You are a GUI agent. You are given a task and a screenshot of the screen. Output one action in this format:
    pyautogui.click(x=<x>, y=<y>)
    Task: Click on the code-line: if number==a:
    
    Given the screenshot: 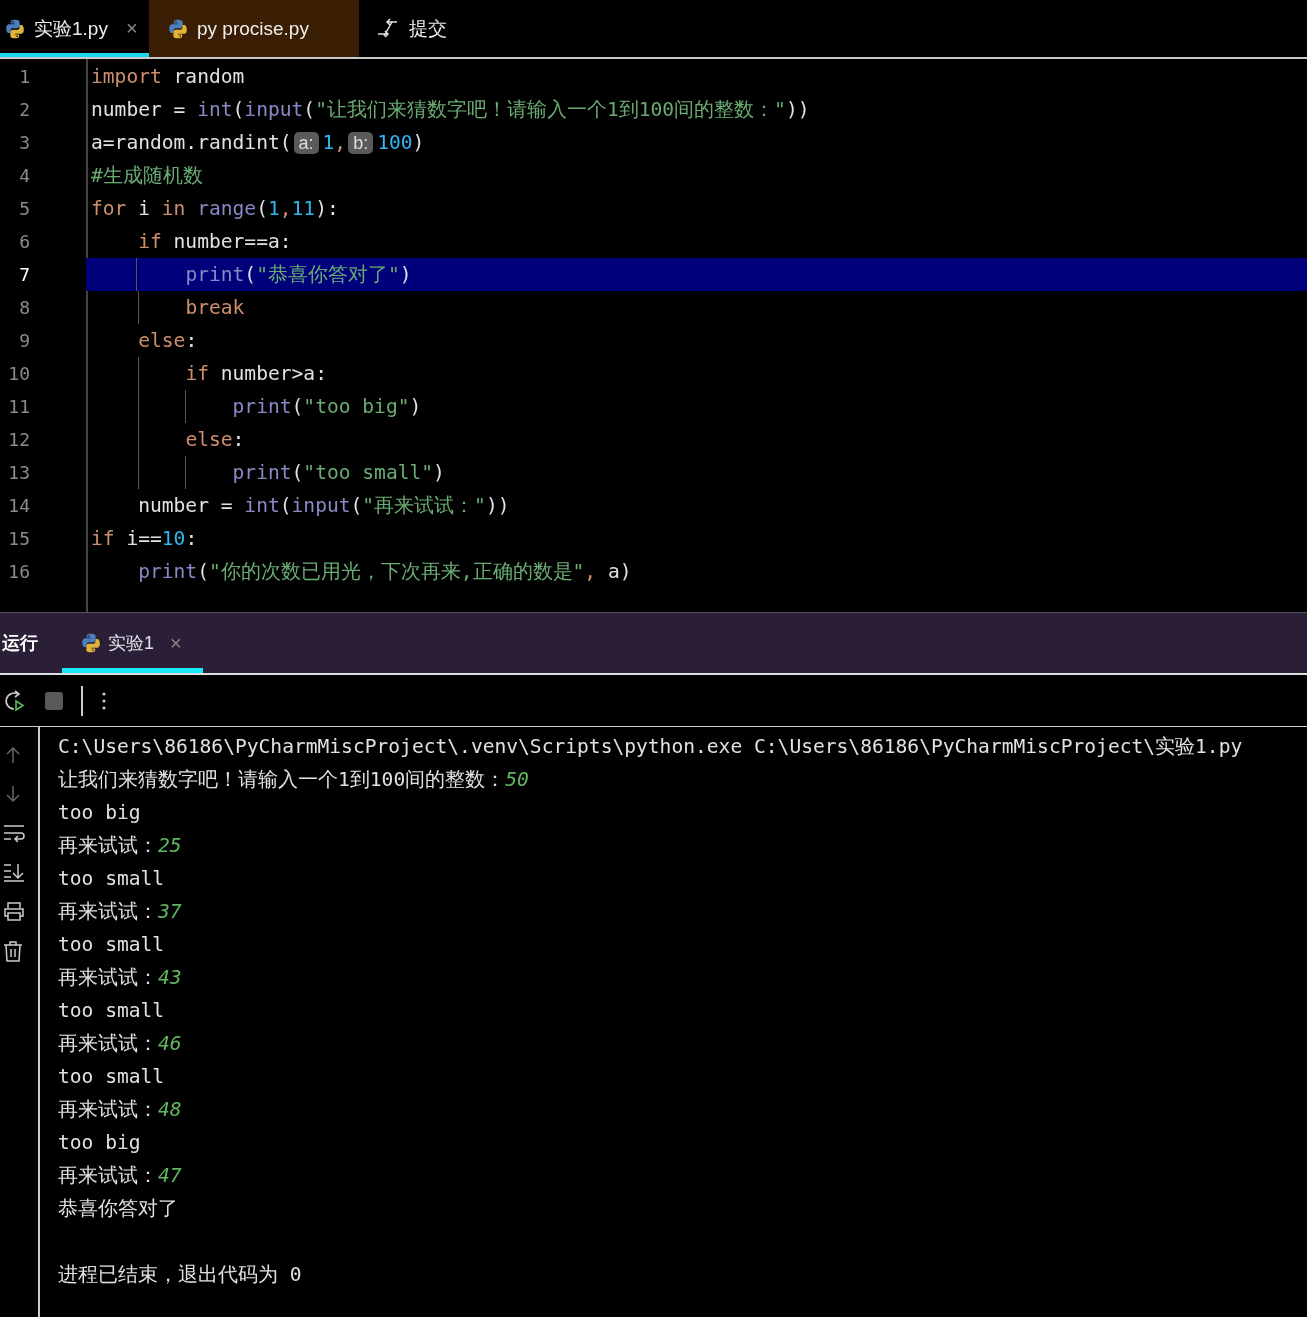 What is the action you would take?
    pyautogui.click(x=215, y=242)
    